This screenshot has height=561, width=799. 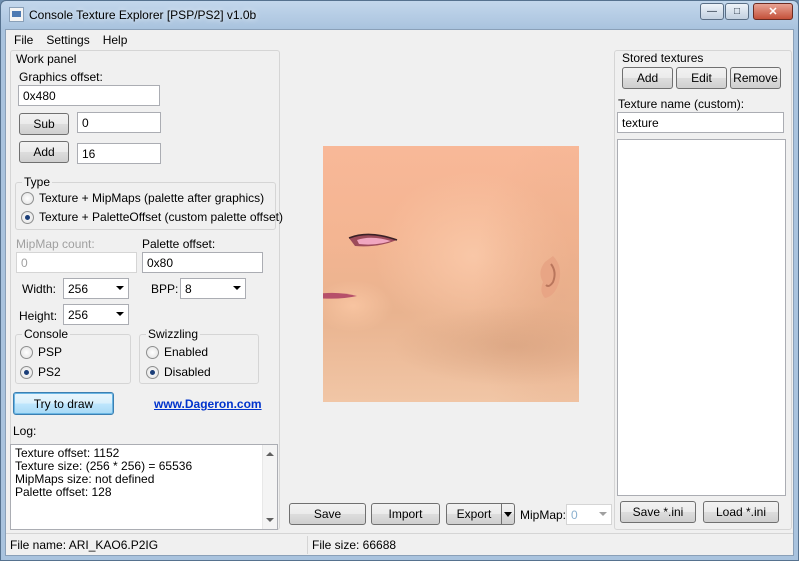 I want to click on maximize-button: □, so click(x=737, y=11).